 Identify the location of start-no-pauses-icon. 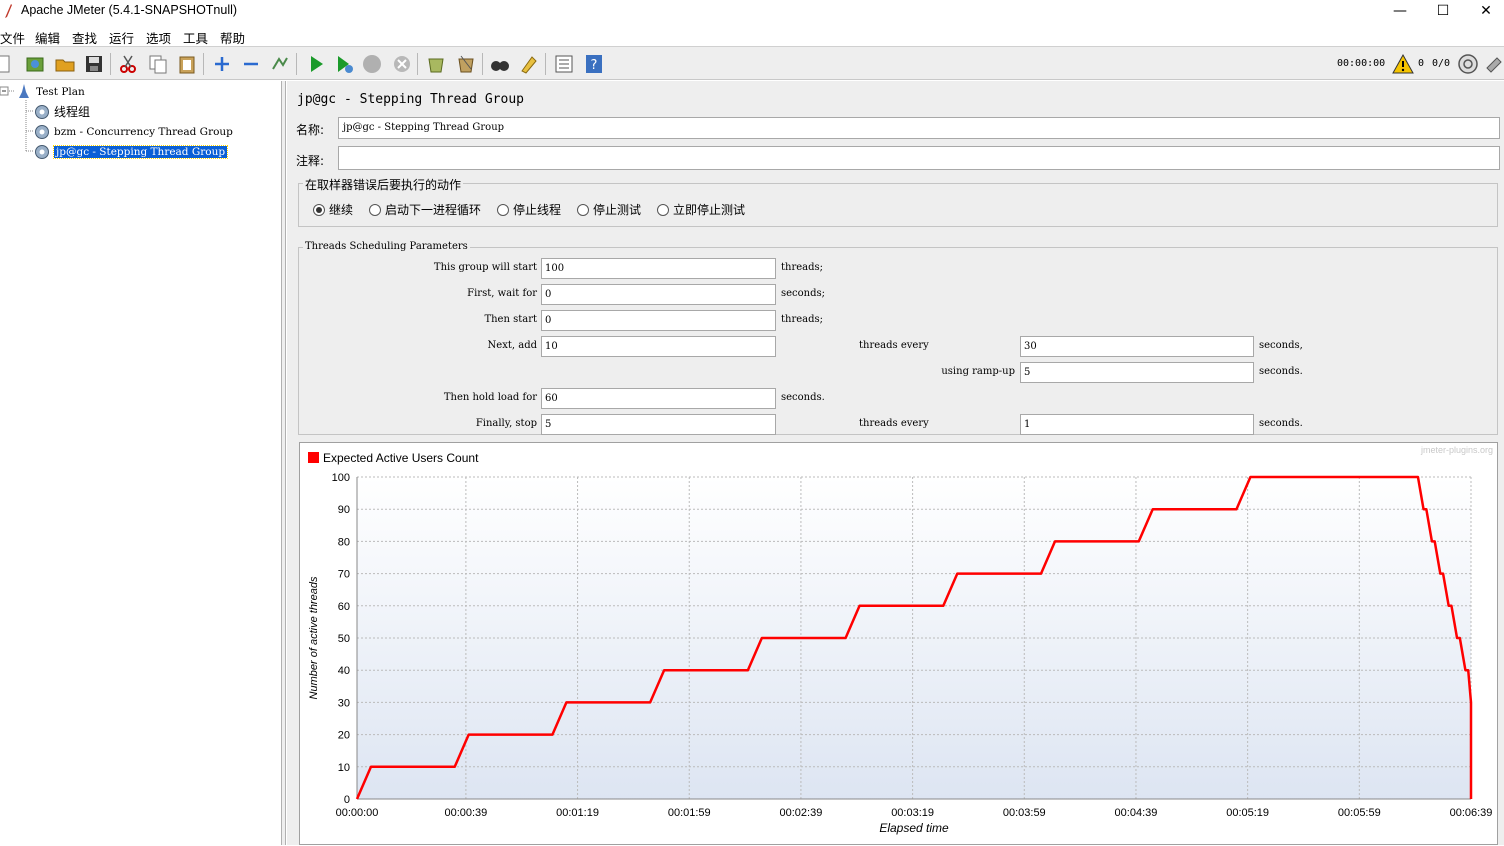
(344, 64).